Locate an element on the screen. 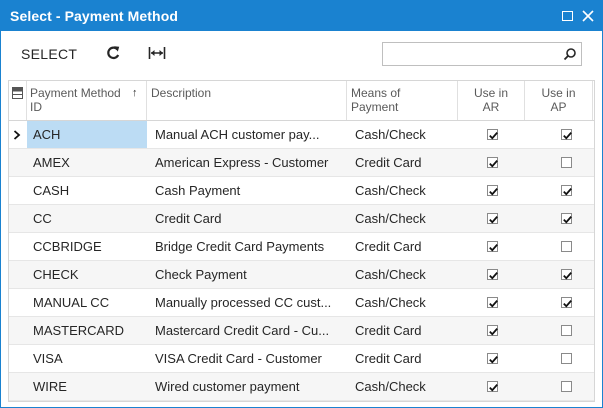 This screenshot has height=408, width=603. description-cell: Credit Card is located at coordinates (247, 218).